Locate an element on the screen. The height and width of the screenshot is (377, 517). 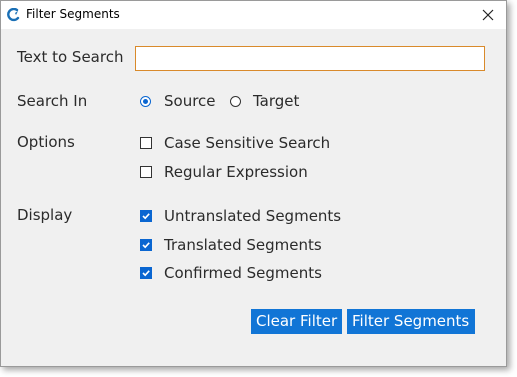
confirmed-checkbox is located at coordinates (146, 273).